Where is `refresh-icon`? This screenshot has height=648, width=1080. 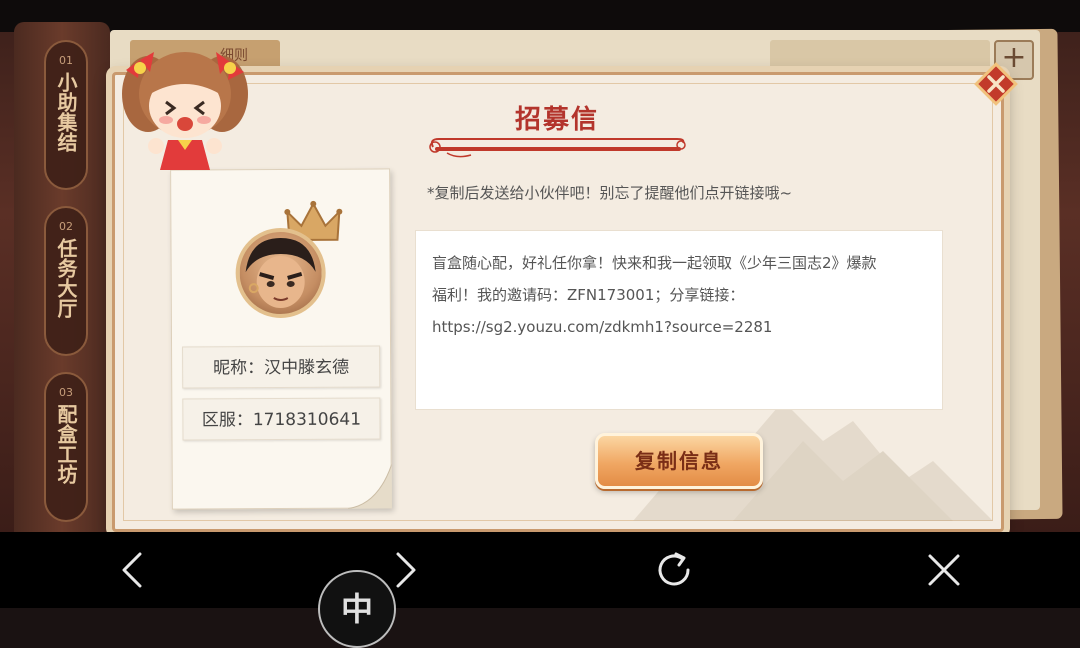
refresh-icon is located at coordinates (674, 570).